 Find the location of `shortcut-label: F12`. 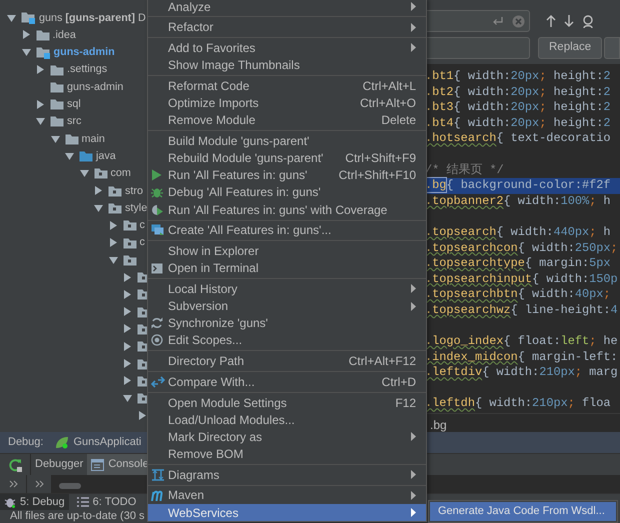

shortcut-label: F12 is located at coordinates (405, 403).